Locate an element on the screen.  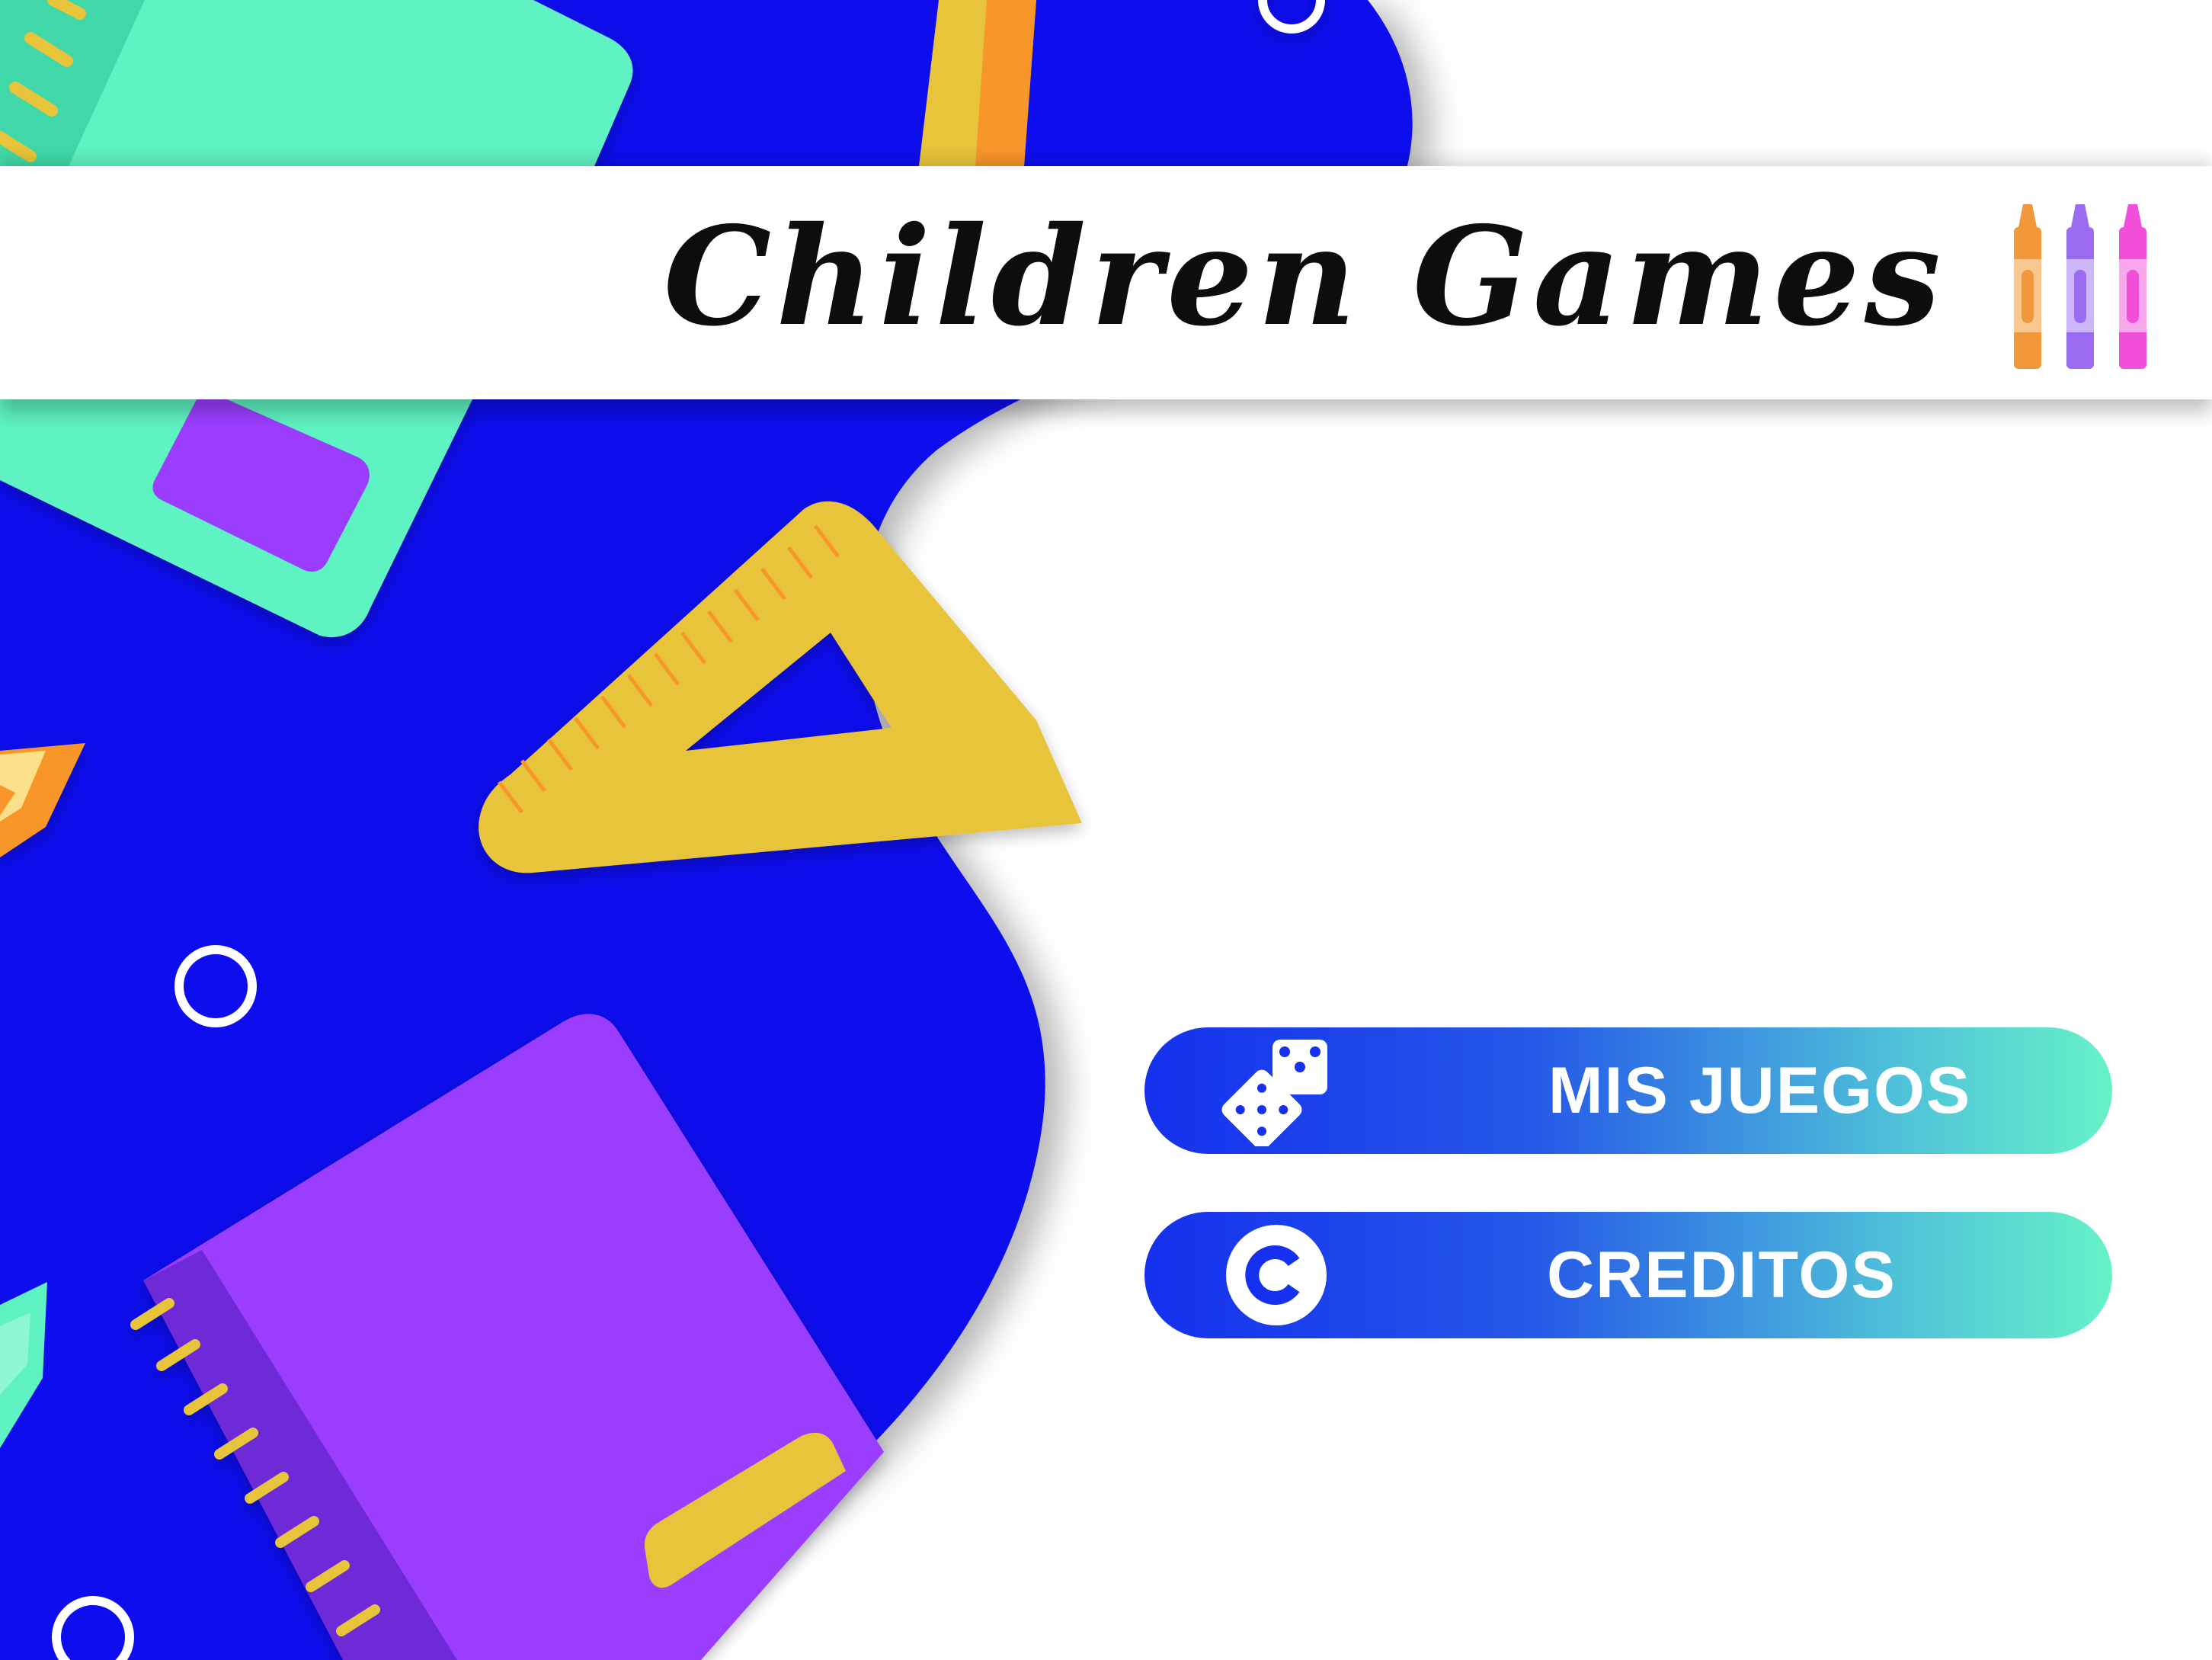
pencil-top-icon is located at coordinates (978, 83).